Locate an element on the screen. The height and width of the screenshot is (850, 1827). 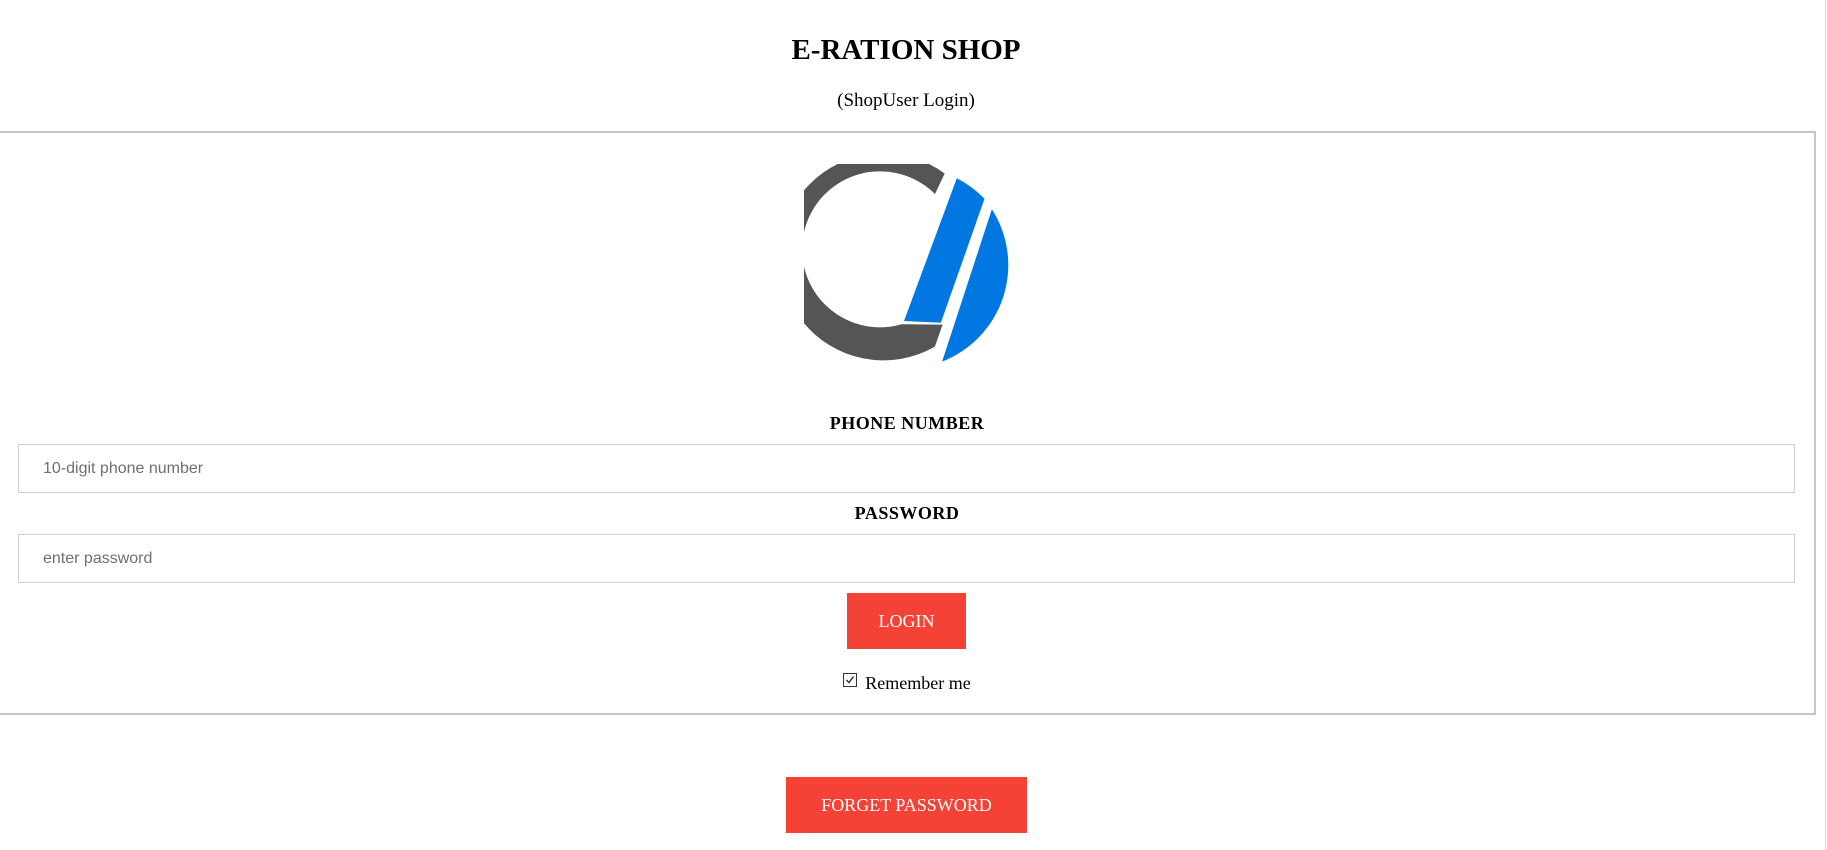
page-subtitle: (ShopUser Login) is located at coordinates (906, 100).